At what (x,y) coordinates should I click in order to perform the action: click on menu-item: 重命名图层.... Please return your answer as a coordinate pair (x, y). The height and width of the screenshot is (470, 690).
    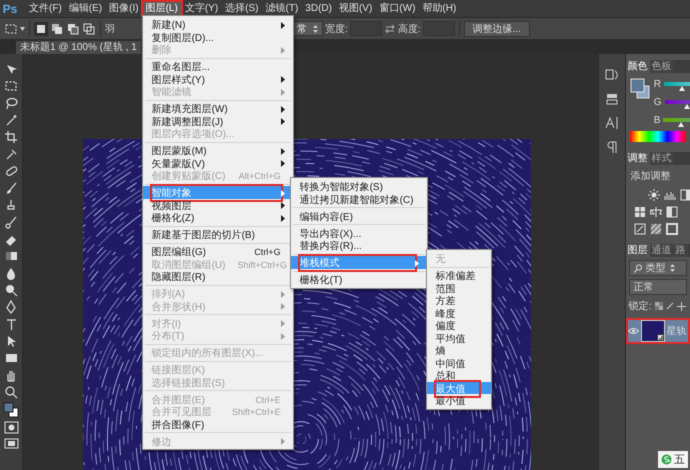
    Looking at the image, I should click on (217, 66).